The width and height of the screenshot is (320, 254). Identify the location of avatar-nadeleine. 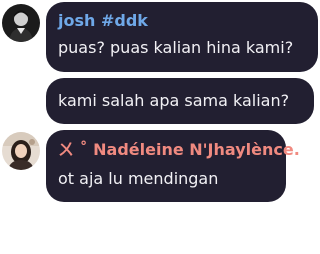
(21, 151).